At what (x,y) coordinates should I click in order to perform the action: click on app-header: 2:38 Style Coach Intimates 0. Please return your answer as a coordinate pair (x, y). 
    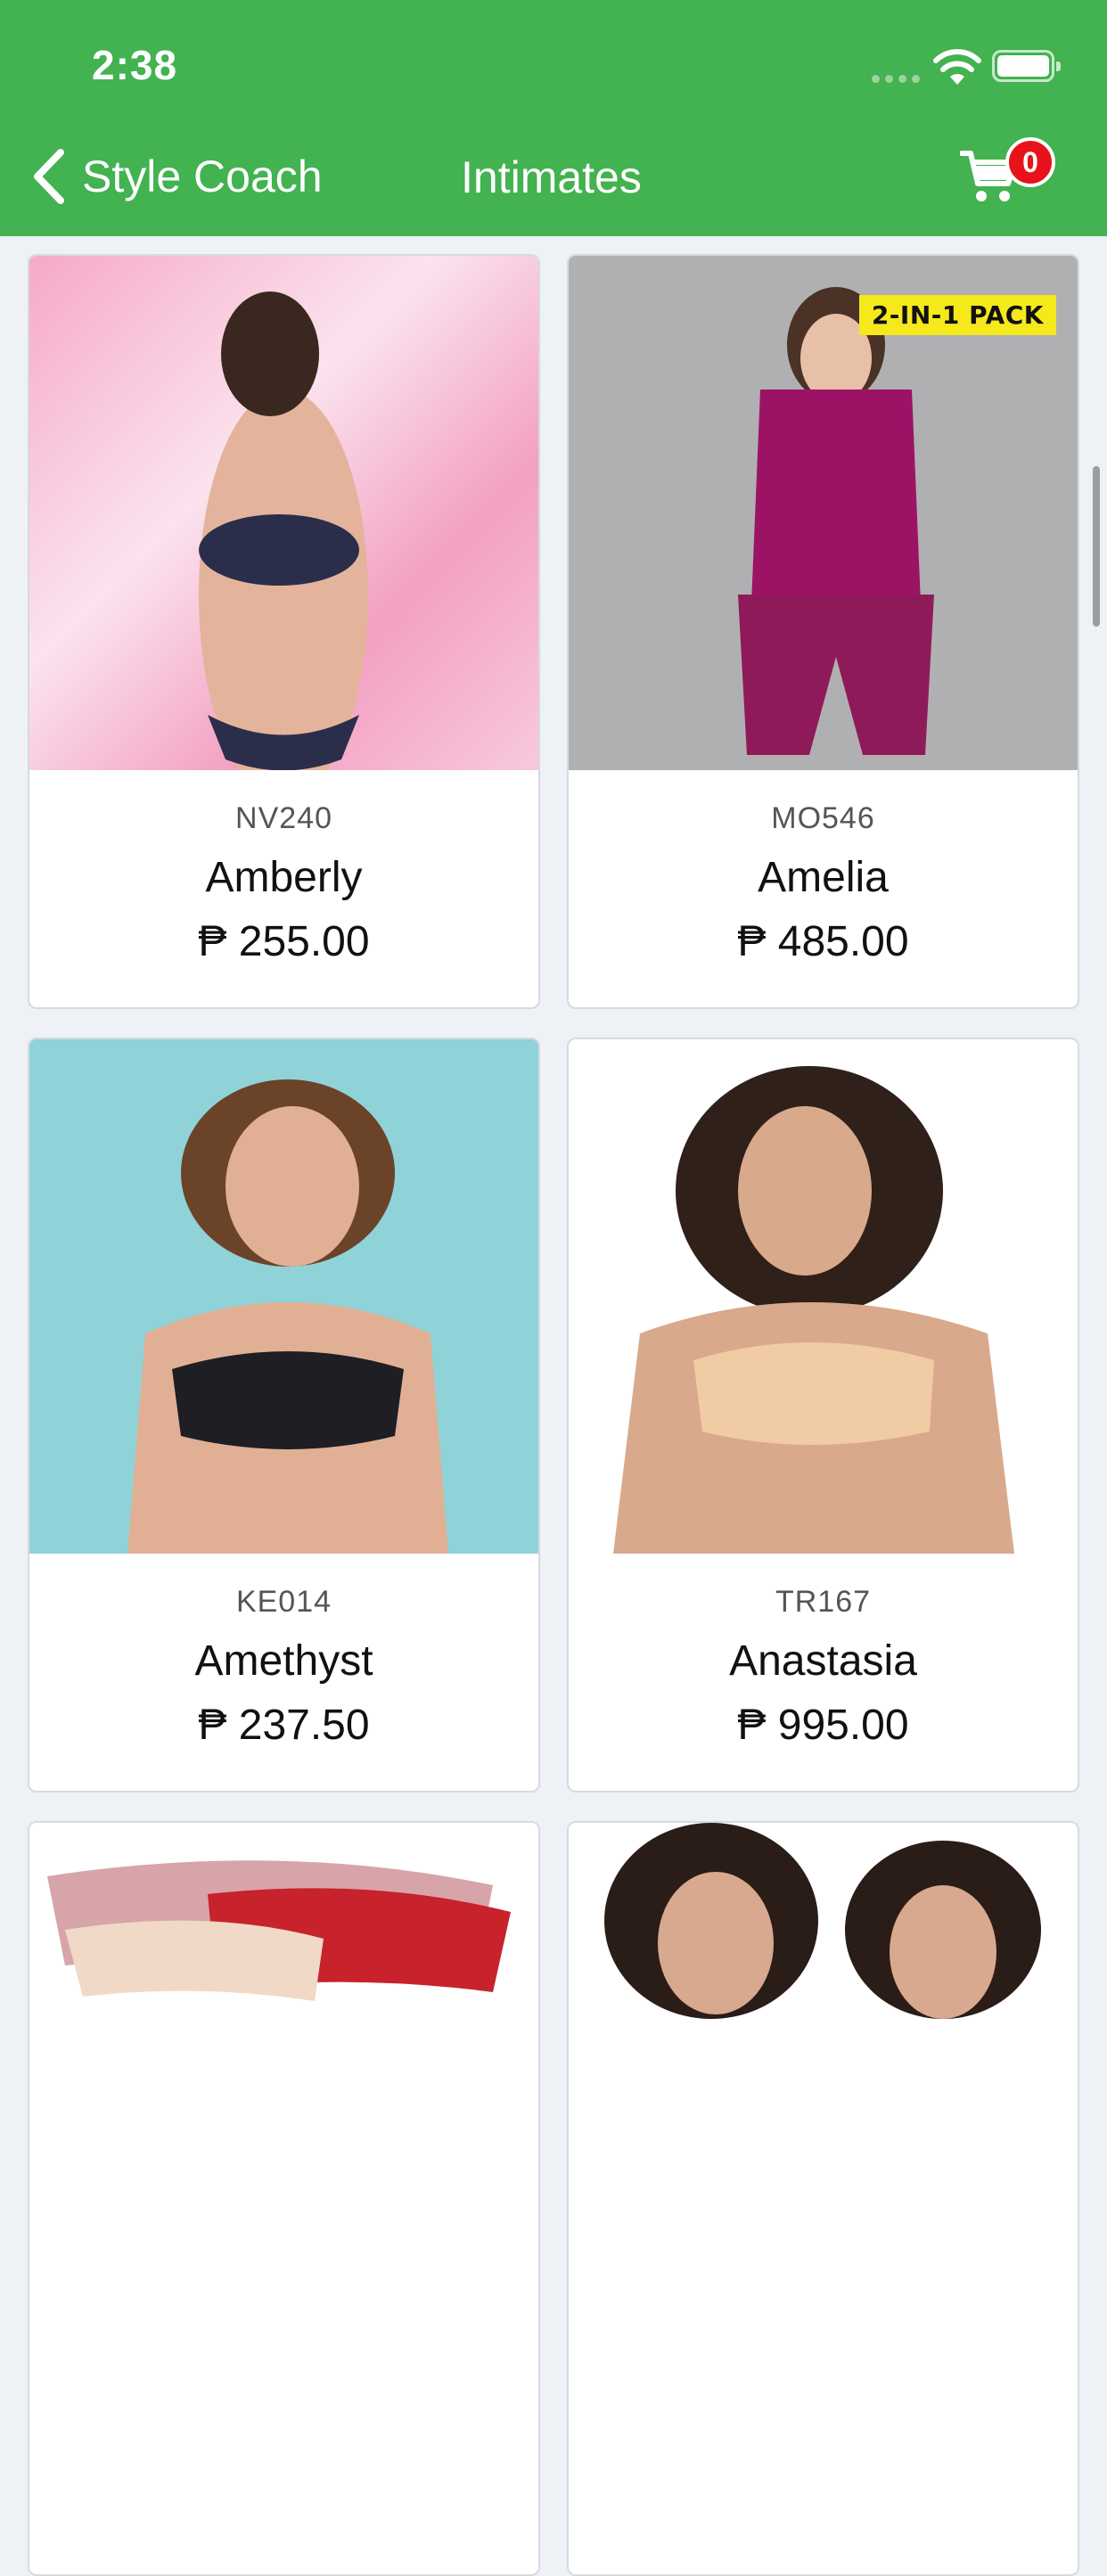
    Looking at the image, I should click on (554, 118).